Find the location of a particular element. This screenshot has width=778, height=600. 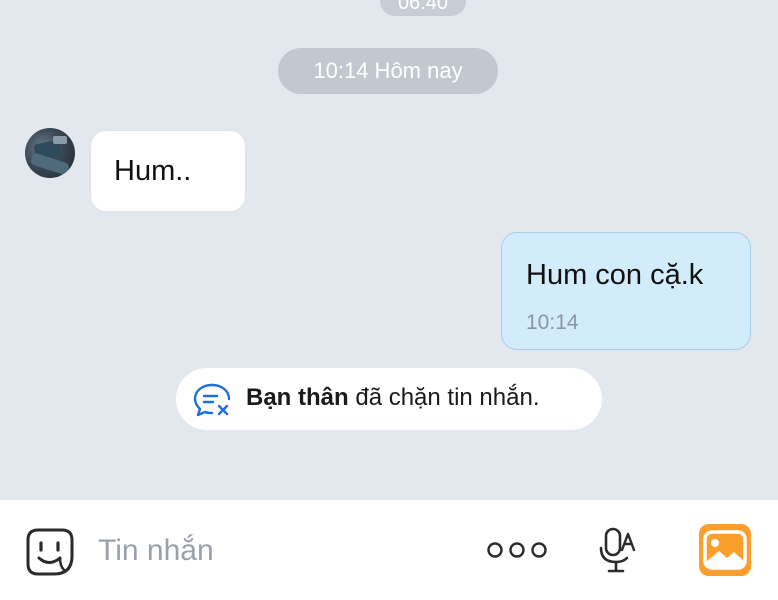

time-divider-previous: 06:40 is located at coordinates (423, 8).